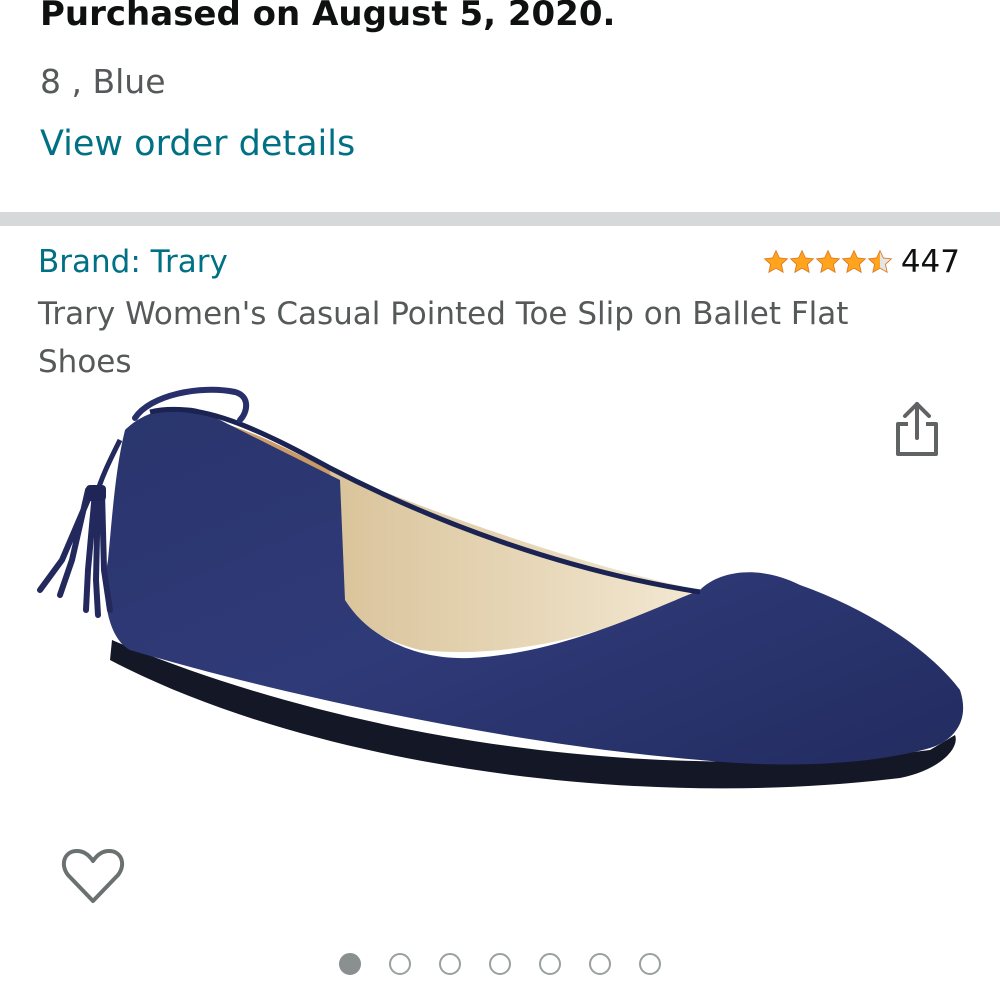 Image resolution: width=1000 pixels, height=1000 pixels. I want to click on share-button, so click(917, 430).